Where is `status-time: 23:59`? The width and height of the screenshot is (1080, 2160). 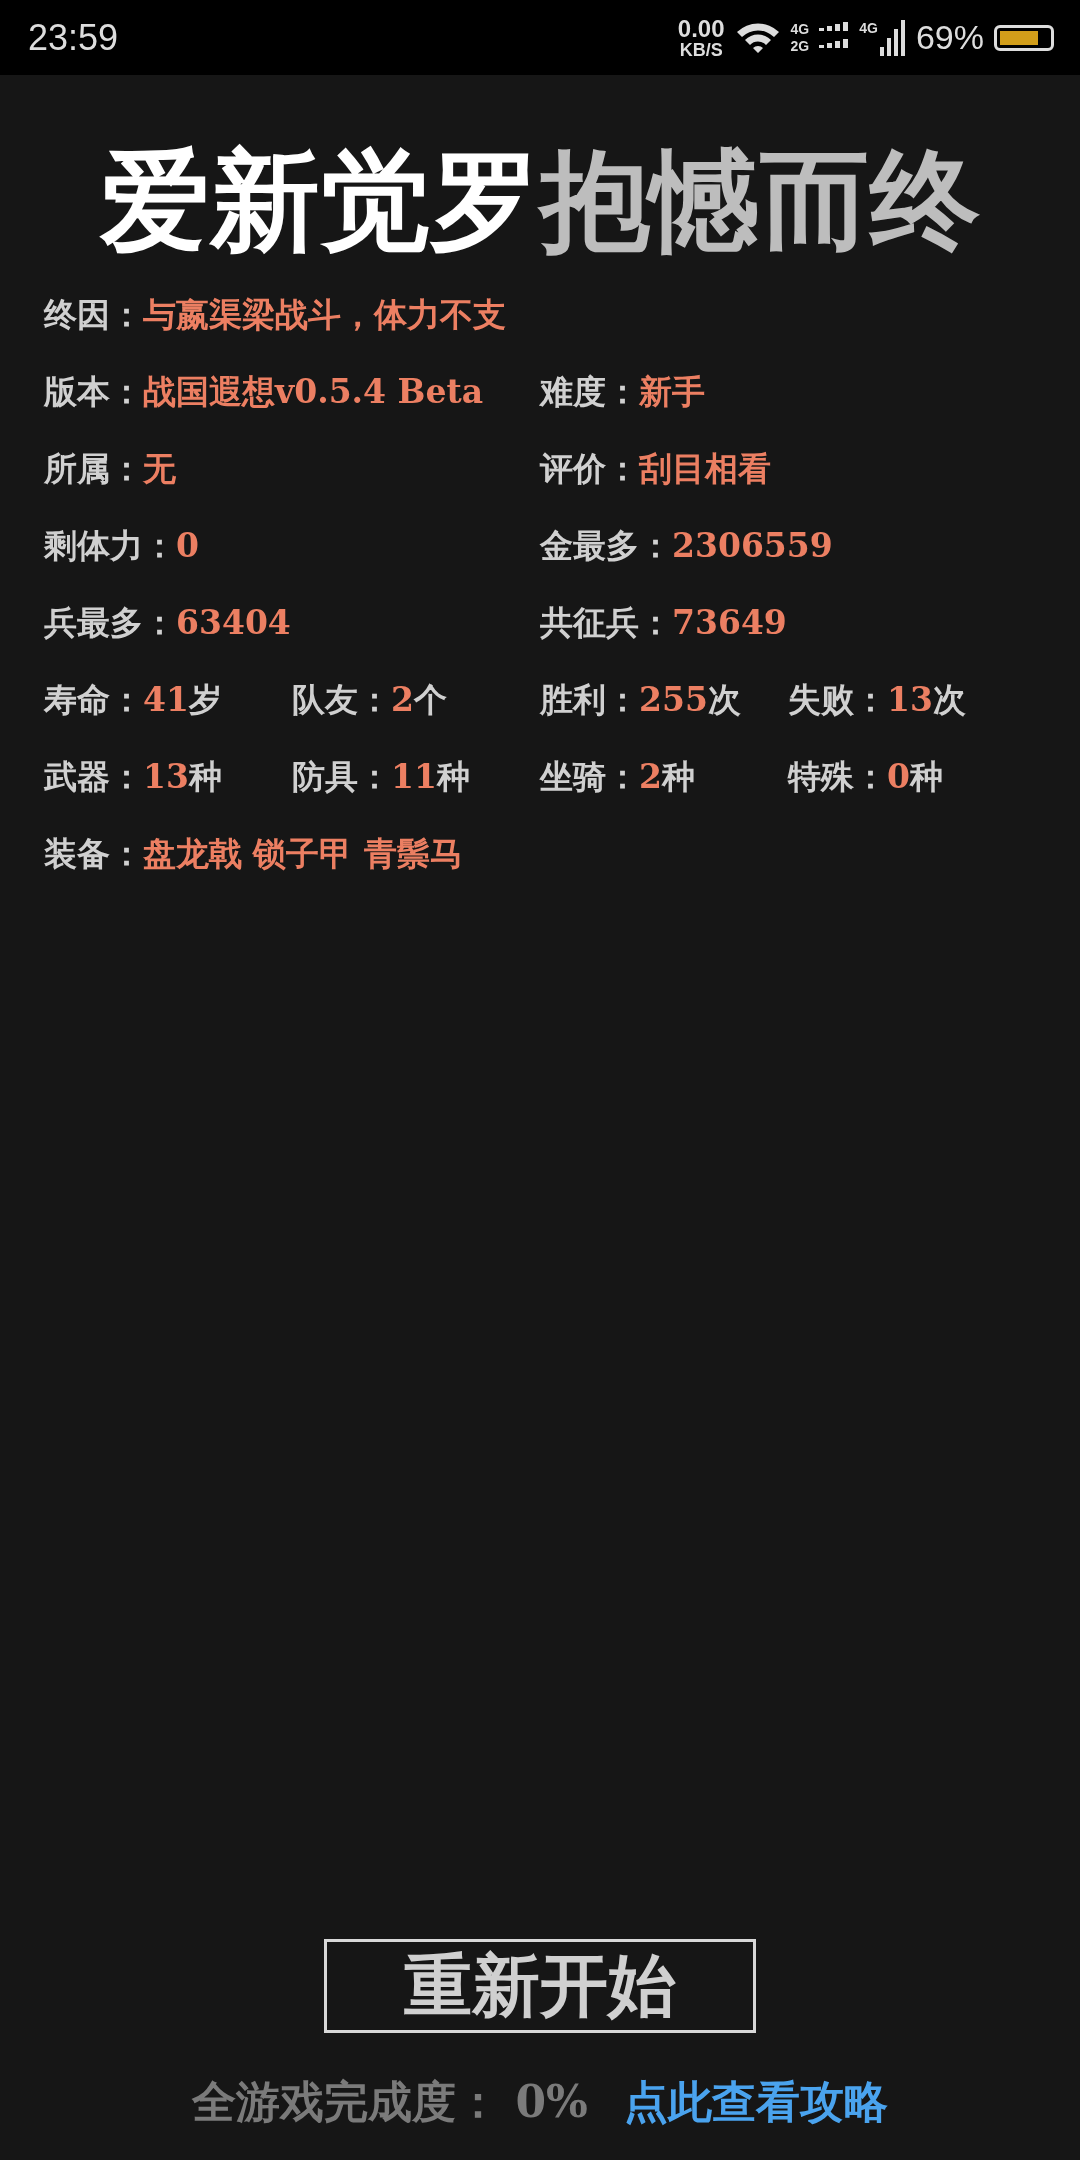
status-time: 23:59 is located at coordinates (73, 37).